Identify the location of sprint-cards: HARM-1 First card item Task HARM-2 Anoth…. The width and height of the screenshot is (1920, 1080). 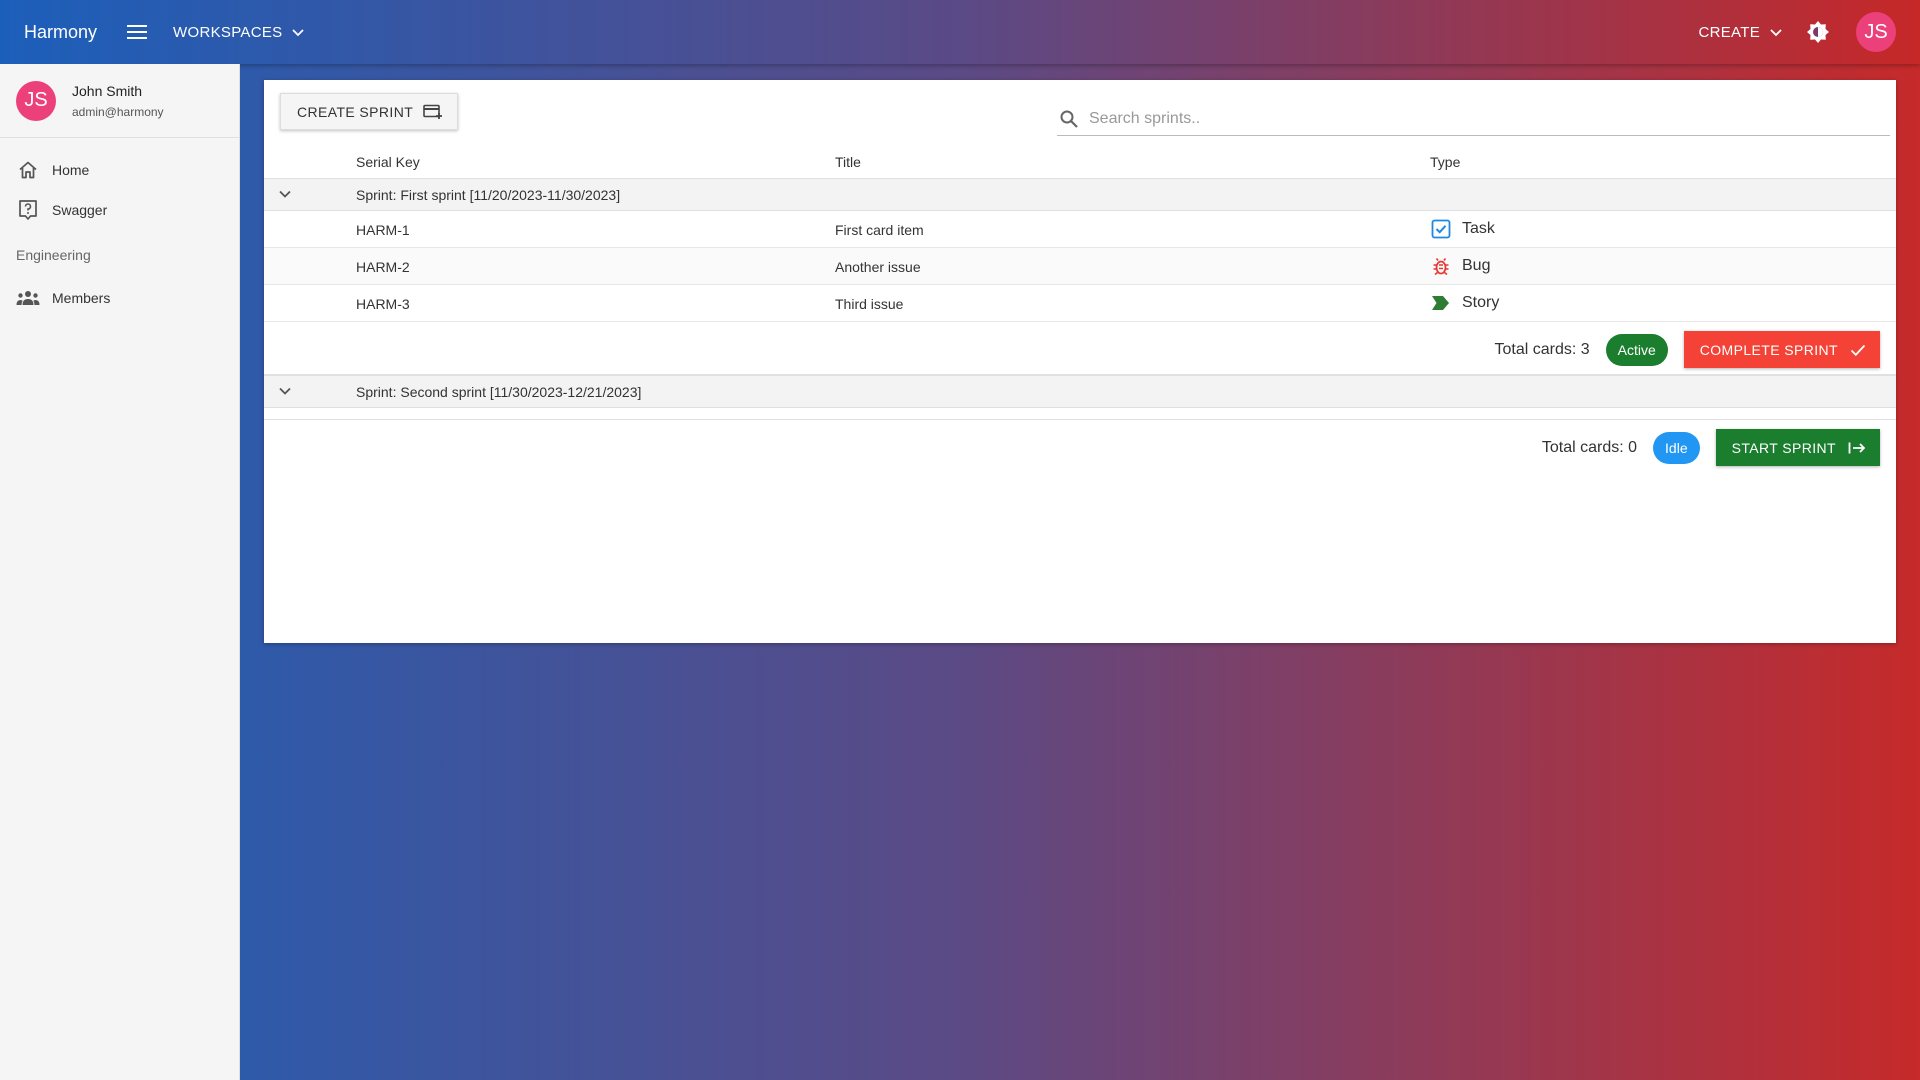
(1080, 266).